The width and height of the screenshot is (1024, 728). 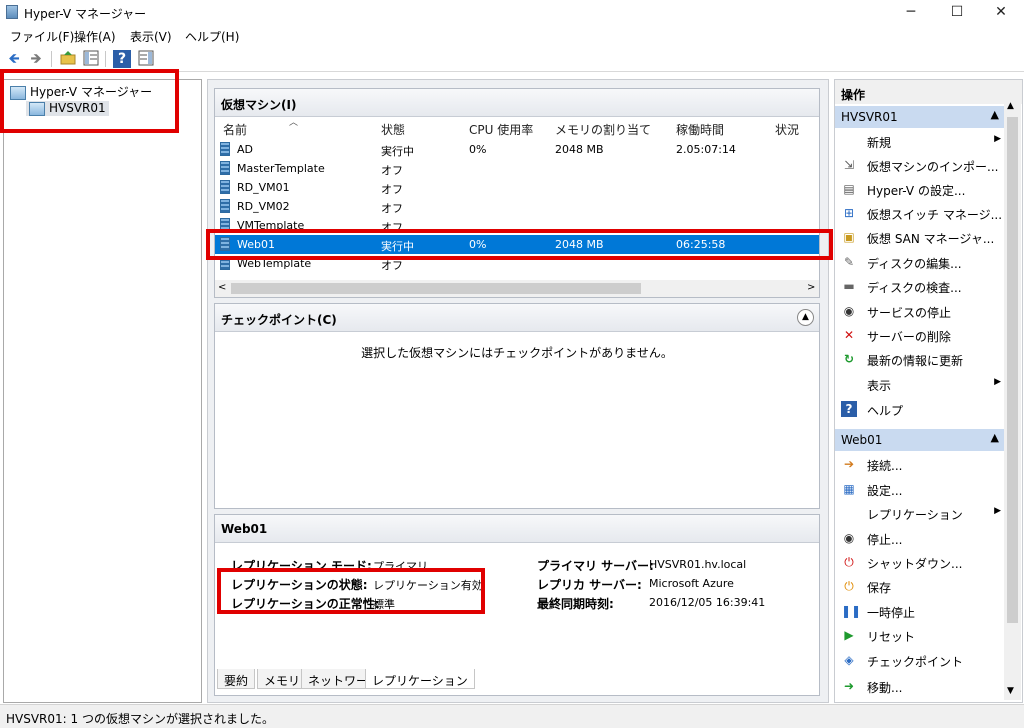 What do you see at coordinates (911, 12) in the screenshot?
I see `minimize-button: ─` at bounding box center [911, 12].